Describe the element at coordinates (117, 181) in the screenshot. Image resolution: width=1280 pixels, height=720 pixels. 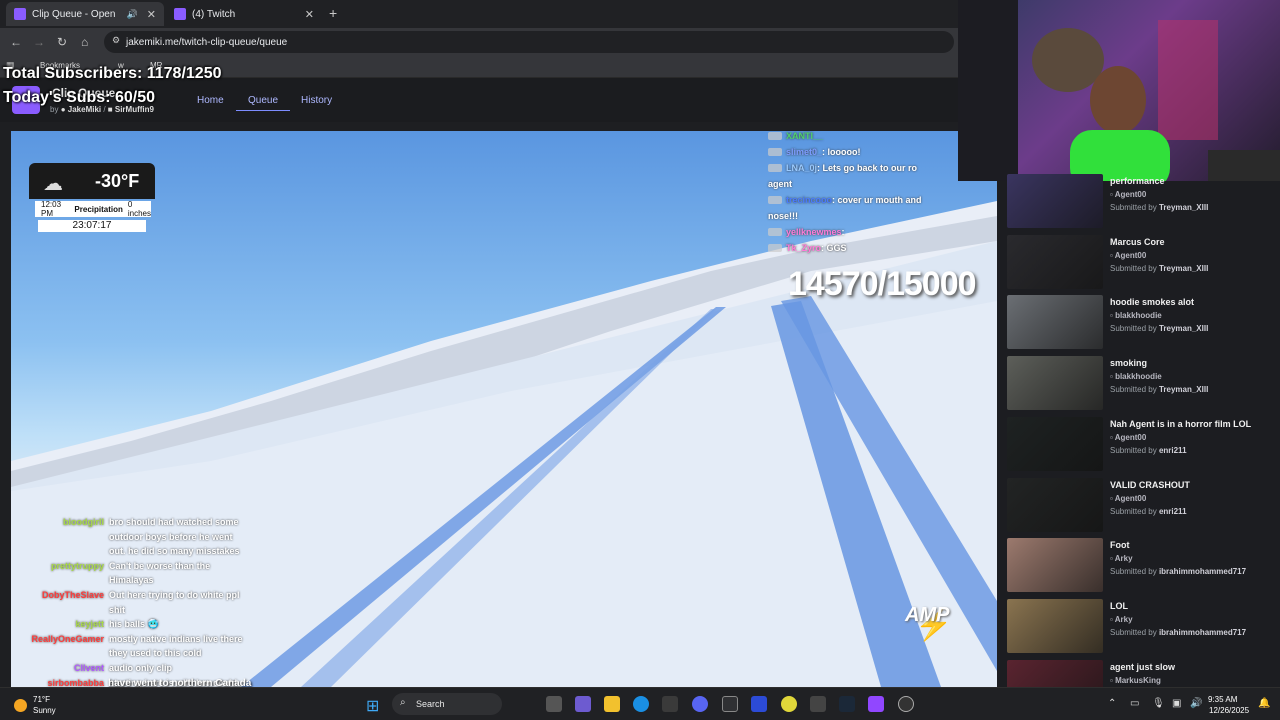
I see `weather-temp: -30°F` at that location.